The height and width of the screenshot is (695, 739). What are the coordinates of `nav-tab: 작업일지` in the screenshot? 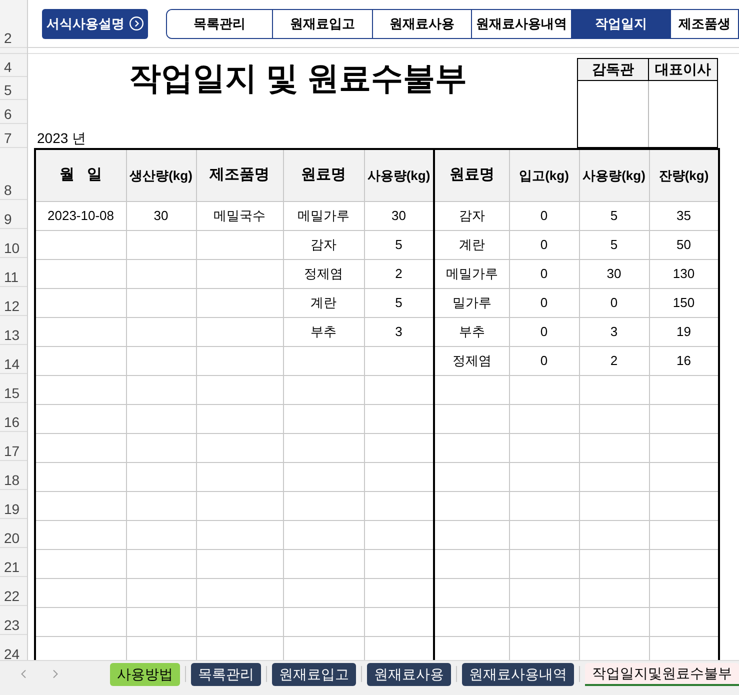 It's located at (620, 24).